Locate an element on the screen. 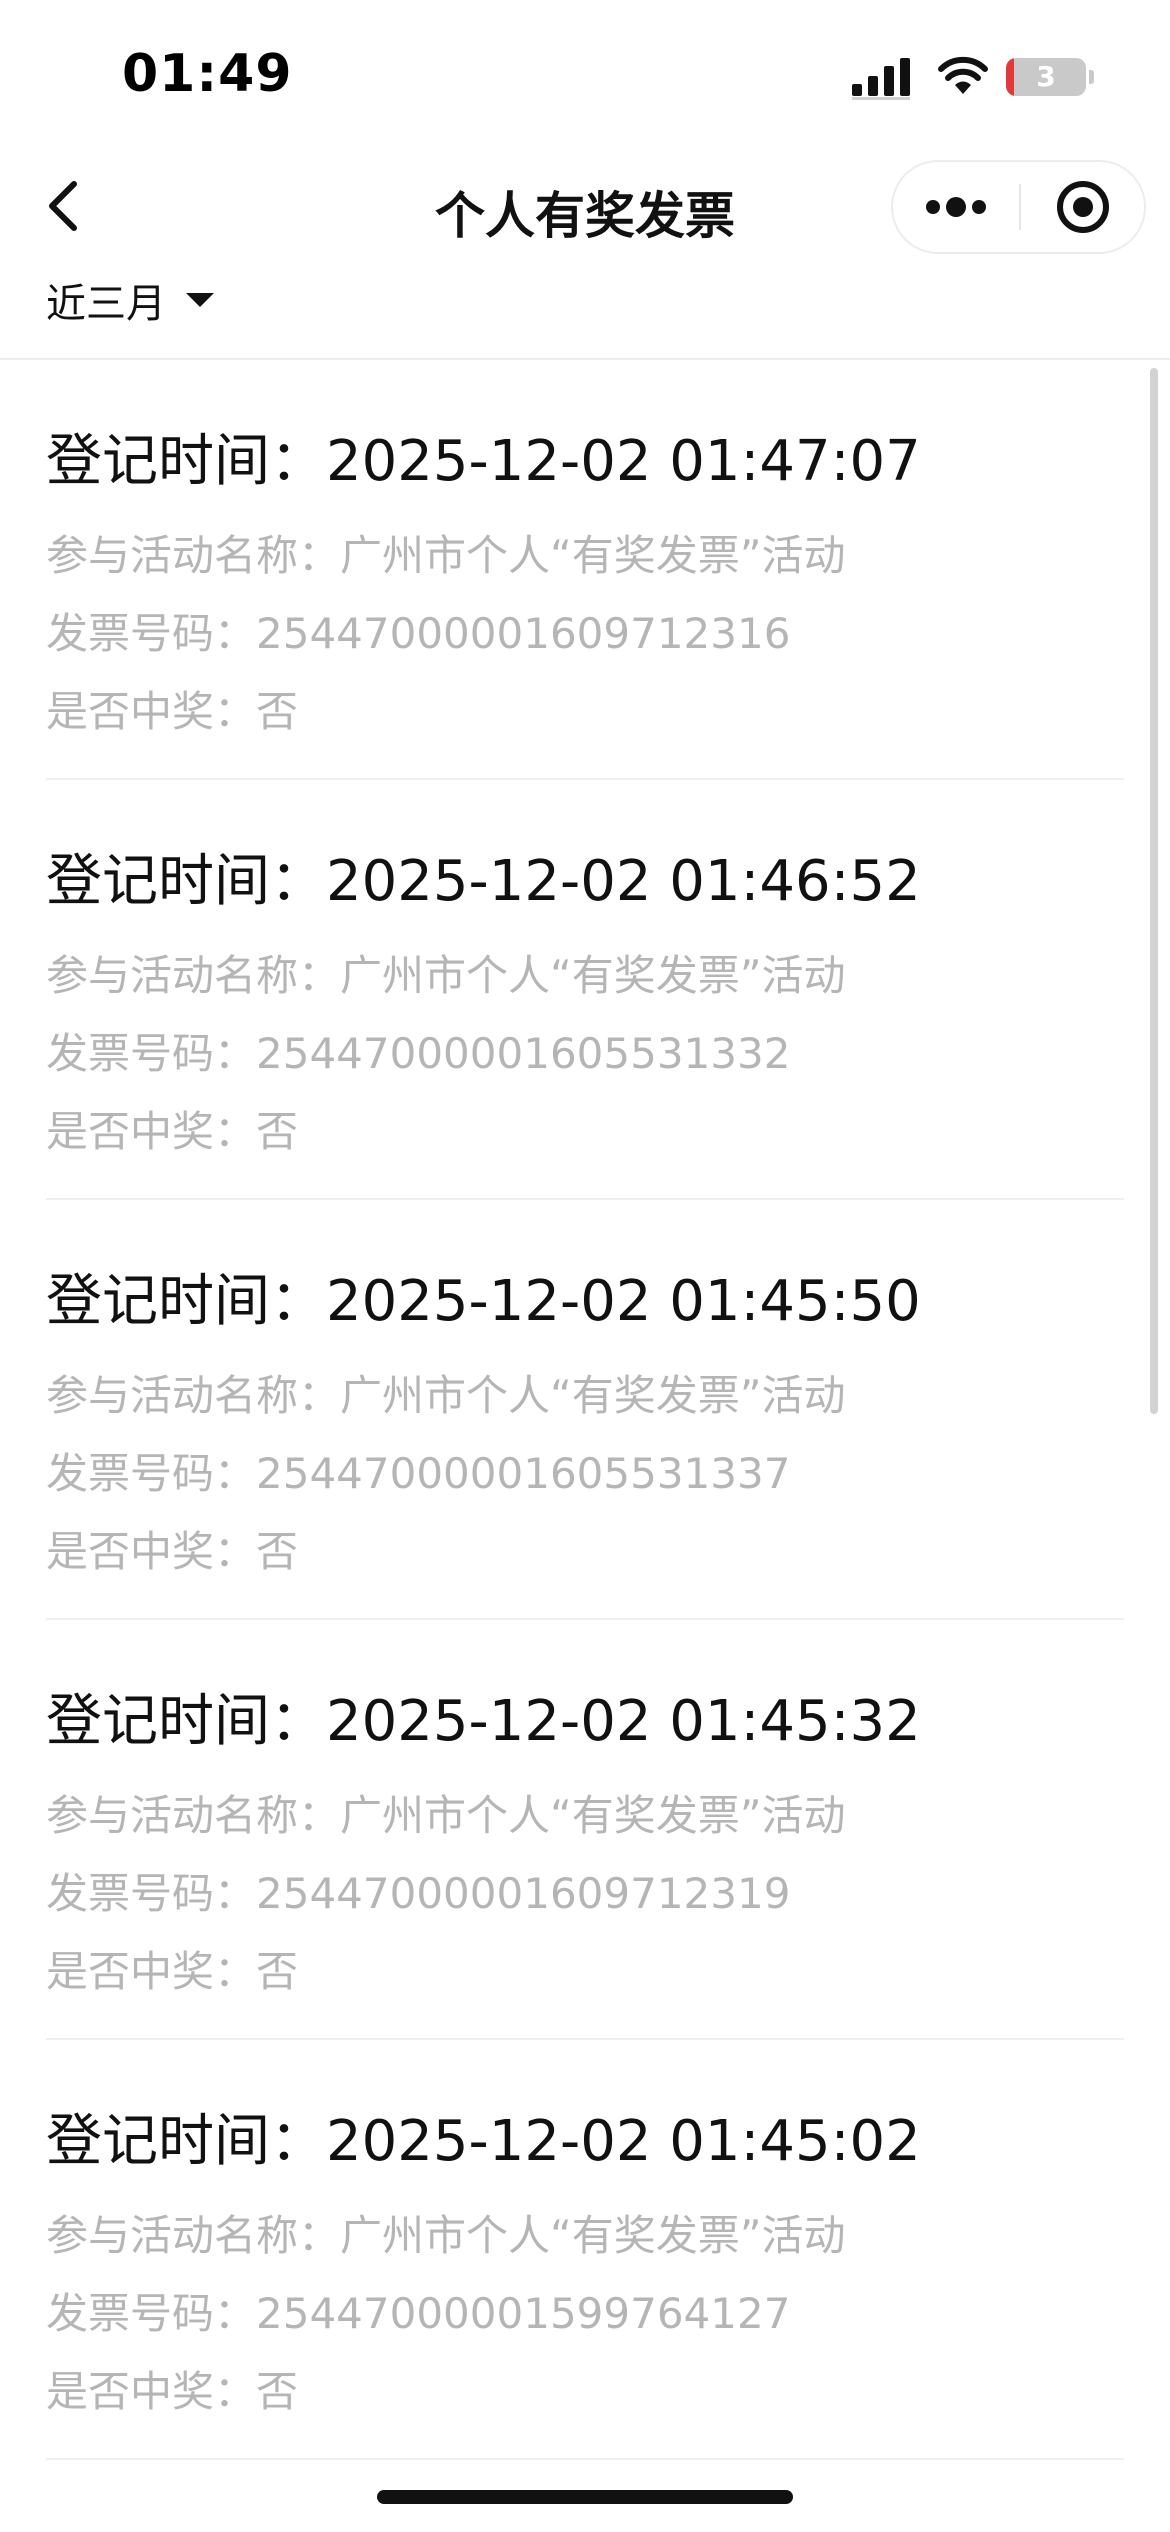  battery-icon: 3 is located at coordinates (1046, 77).